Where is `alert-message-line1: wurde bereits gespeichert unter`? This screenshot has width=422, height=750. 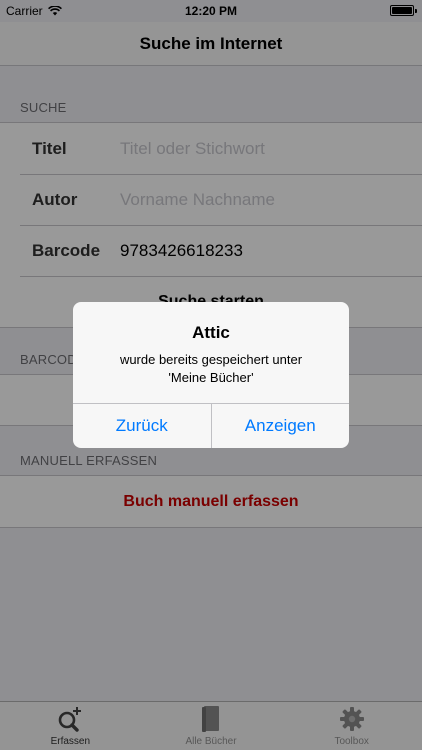
alert-message-line1: wurde bereits gespeichert unter is located at coordinates (211, 359).